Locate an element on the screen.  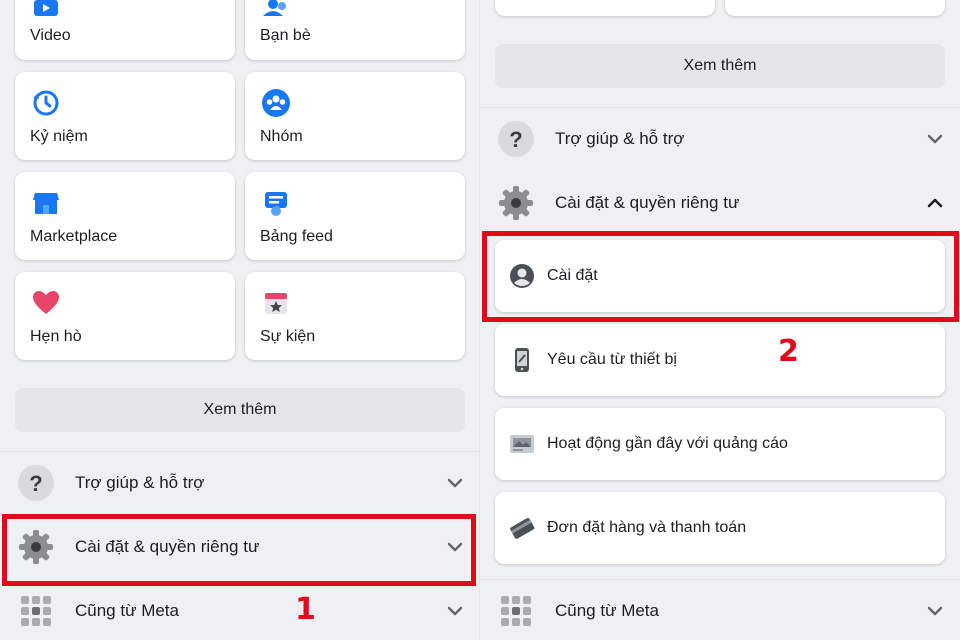
marketplace-icon is located at coordinates (46, 203).